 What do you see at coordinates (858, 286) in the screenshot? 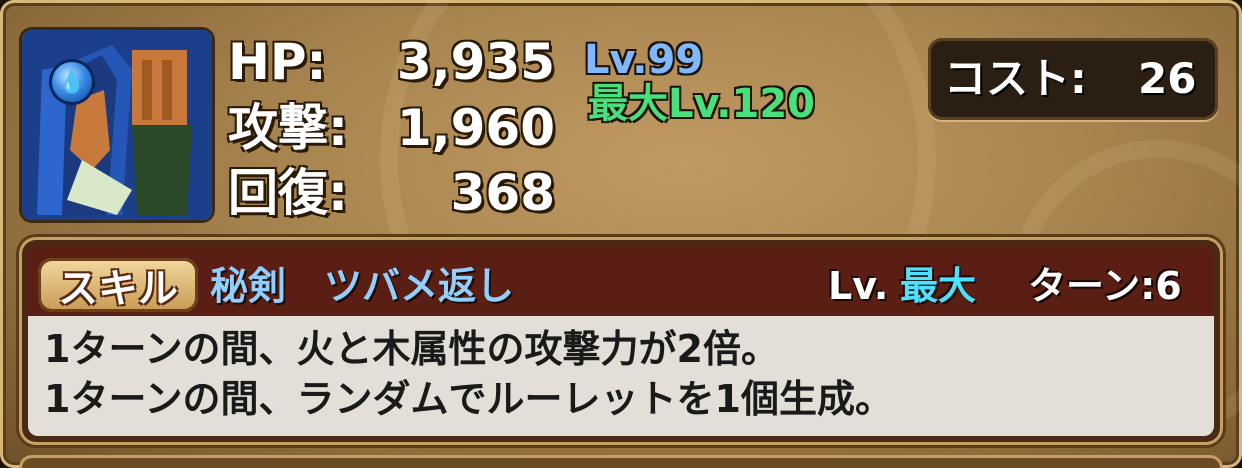
I see `skill-level-prefix: Lv.` at bounding box center [858, 286].